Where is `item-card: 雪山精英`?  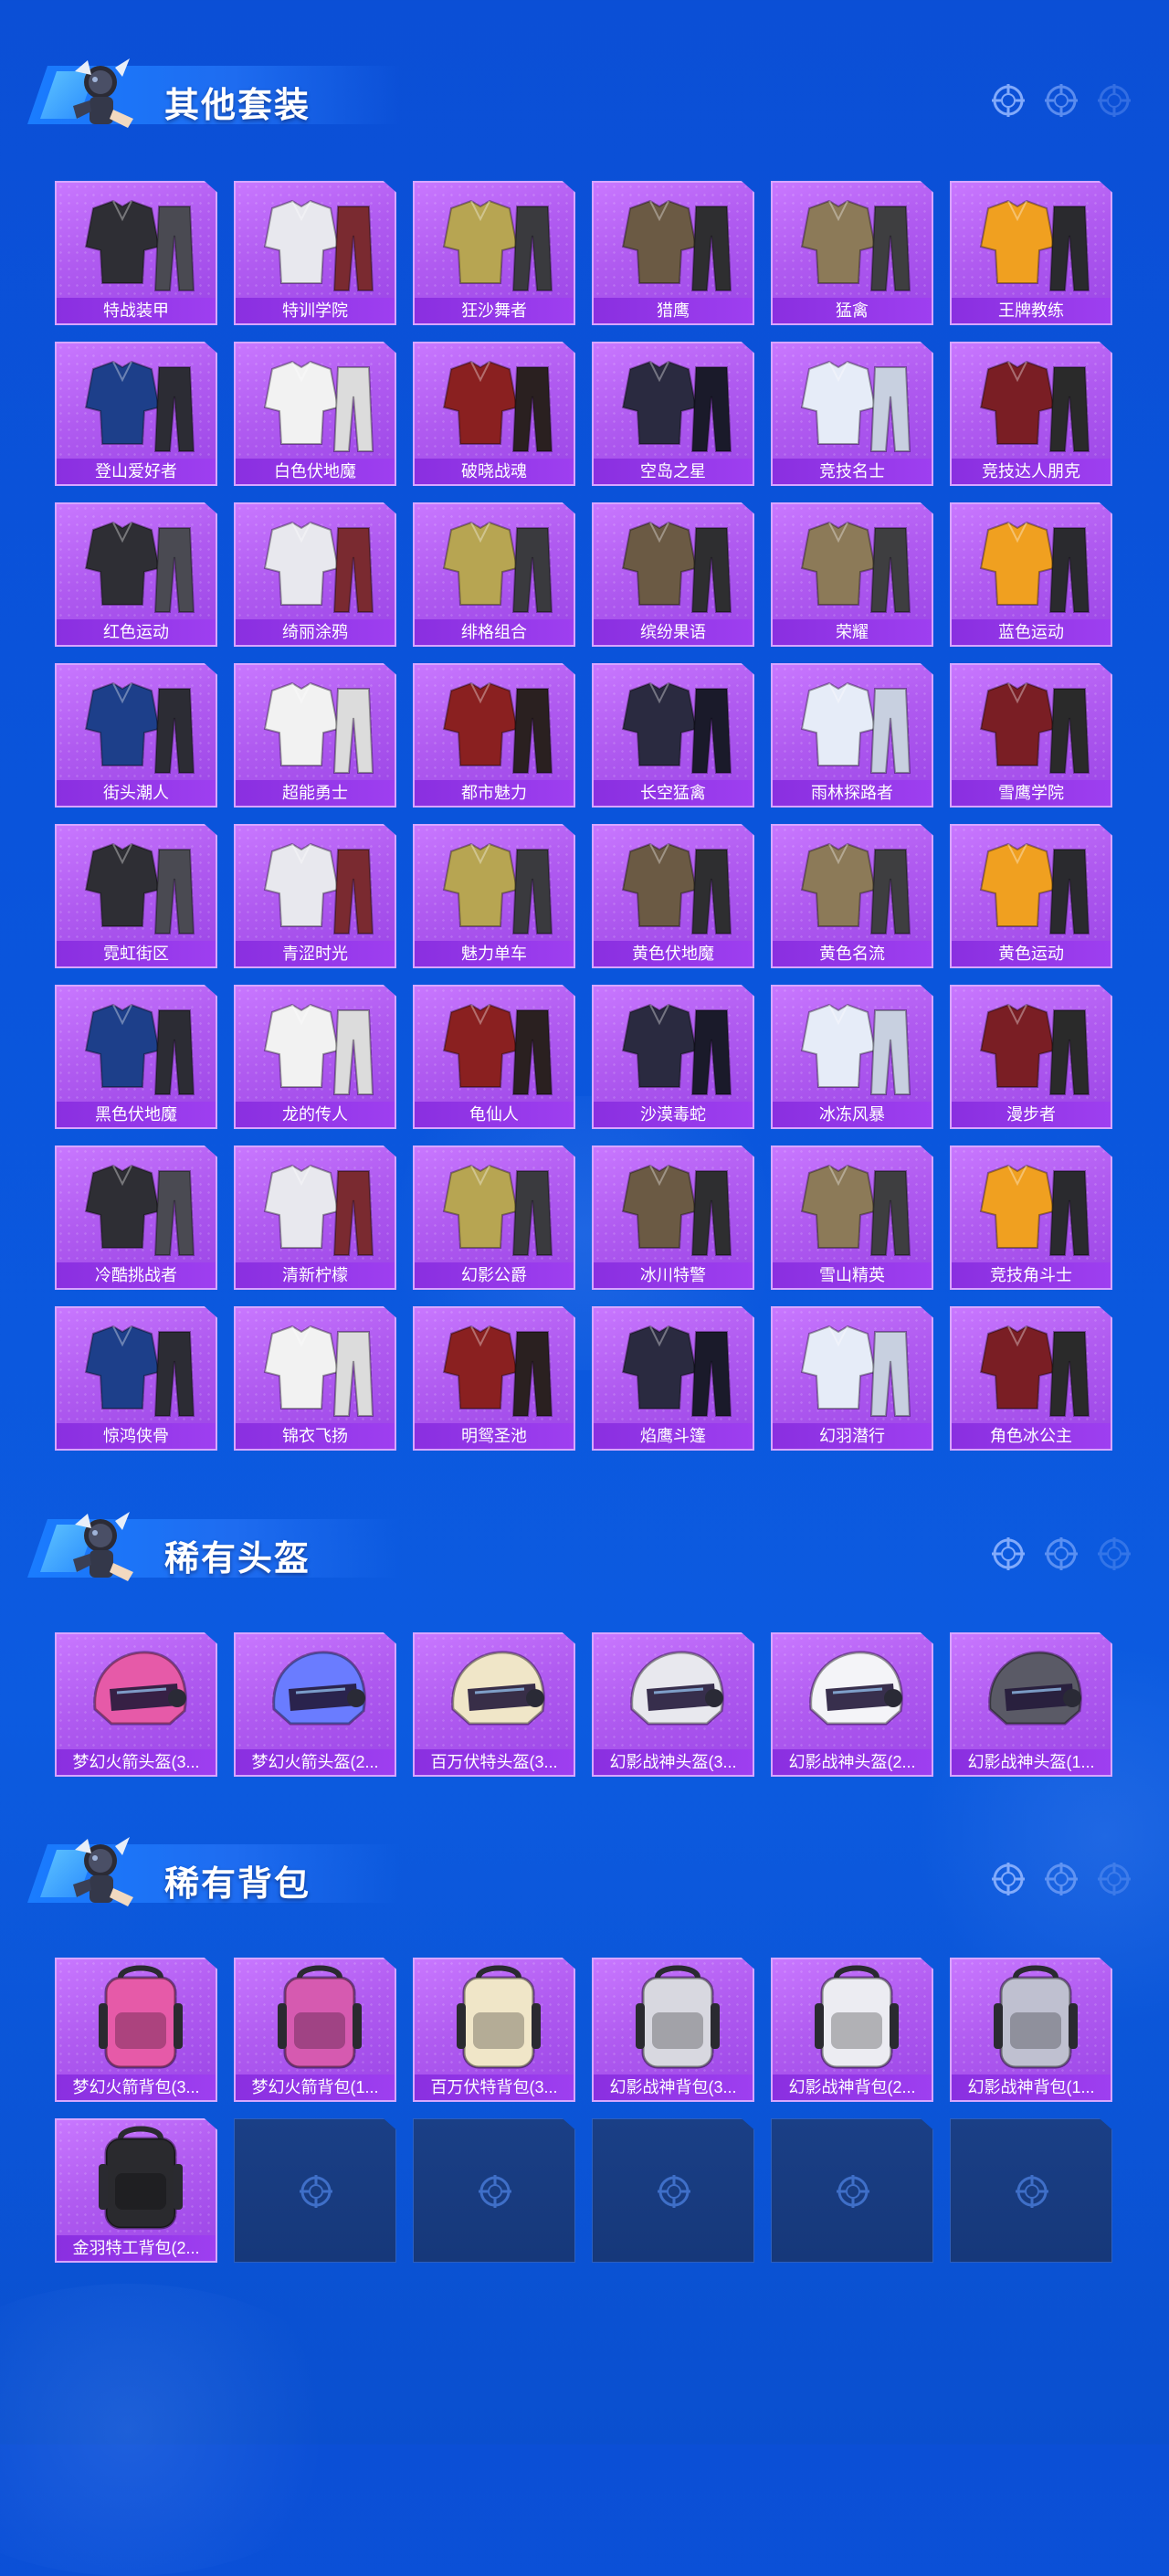
item-card: 雪山精英 is located at coordinates (852, 1217).